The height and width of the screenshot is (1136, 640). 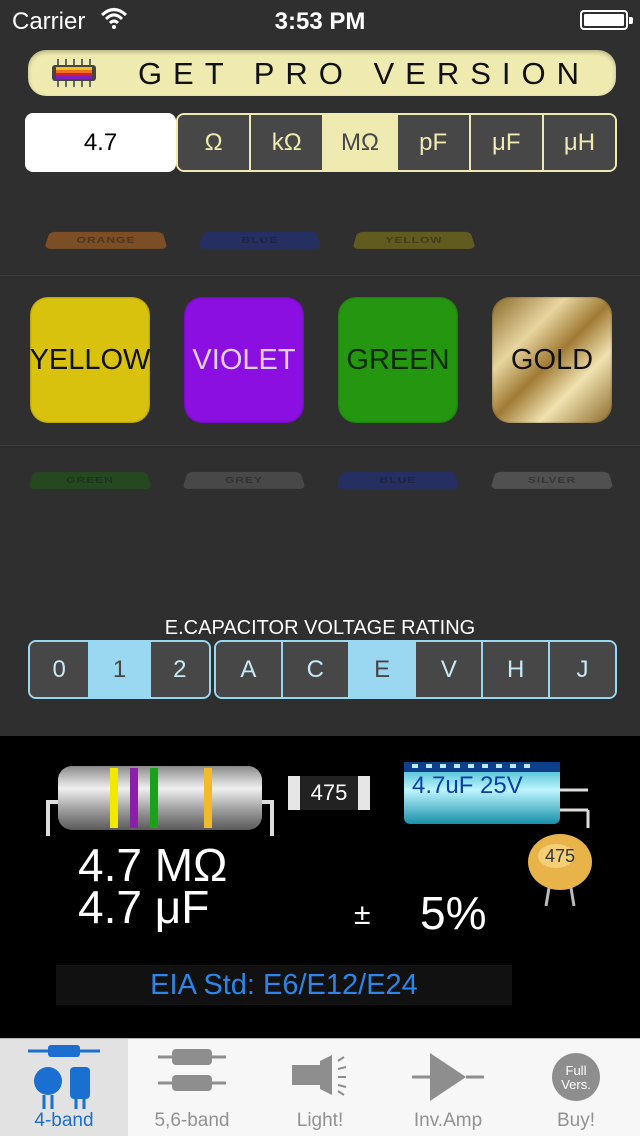 I want to click on tab-label: Light!, so click(x=320, y=1120).